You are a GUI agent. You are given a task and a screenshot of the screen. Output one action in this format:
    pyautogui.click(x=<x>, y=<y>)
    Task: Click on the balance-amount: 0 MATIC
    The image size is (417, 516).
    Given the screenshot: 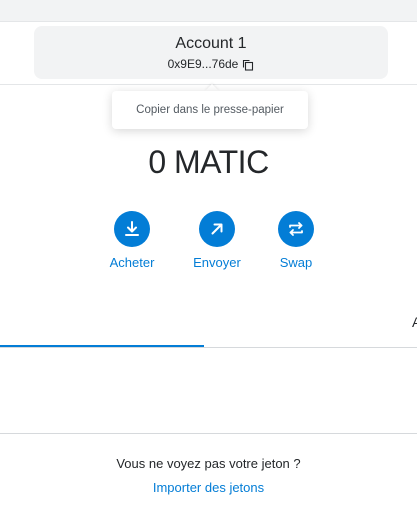 What is the action you would take?
    pyautogui.click(x=208, y=162)
    